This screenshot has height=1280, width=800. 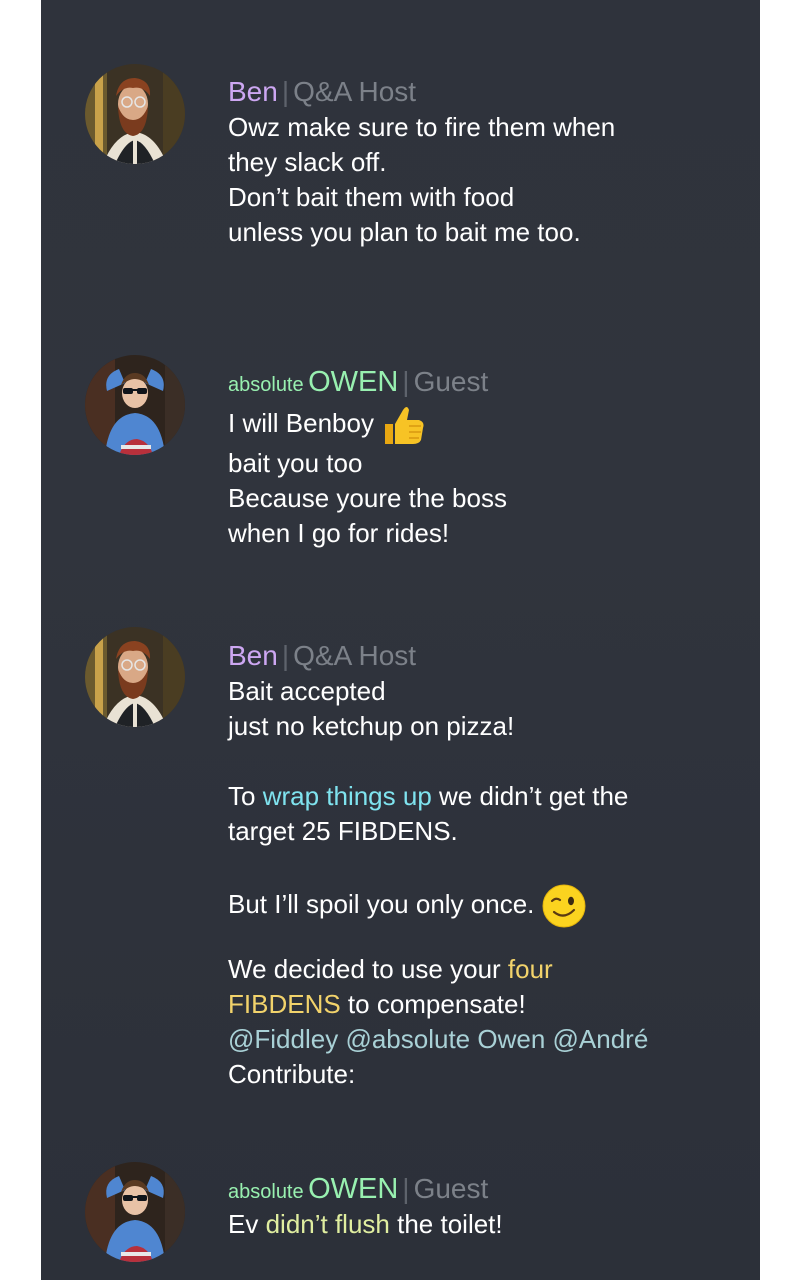 I want to click on message-line: target 25 FIBDENS., so click(x=343, y=831).